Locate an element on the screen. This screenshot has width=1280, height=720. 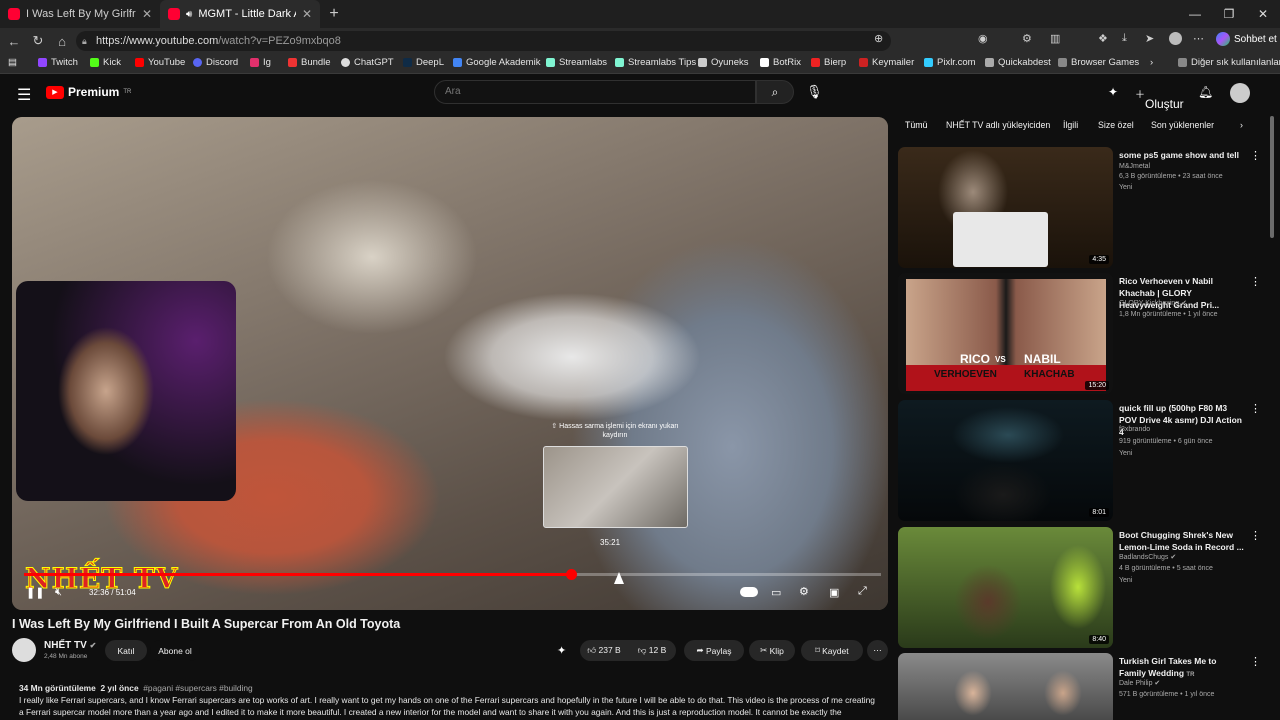
bookmark-twitch: Twitch is located at coordinates (58, 62).